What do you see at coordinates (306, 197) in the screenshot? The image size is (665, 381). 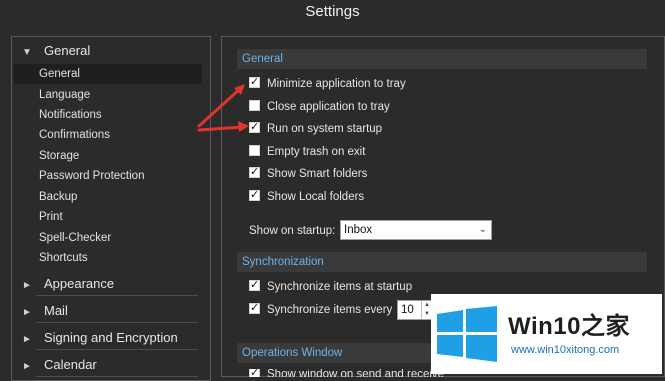 I see `option-show-local-folders: Show Local folders` at bounding box center [306, 197].